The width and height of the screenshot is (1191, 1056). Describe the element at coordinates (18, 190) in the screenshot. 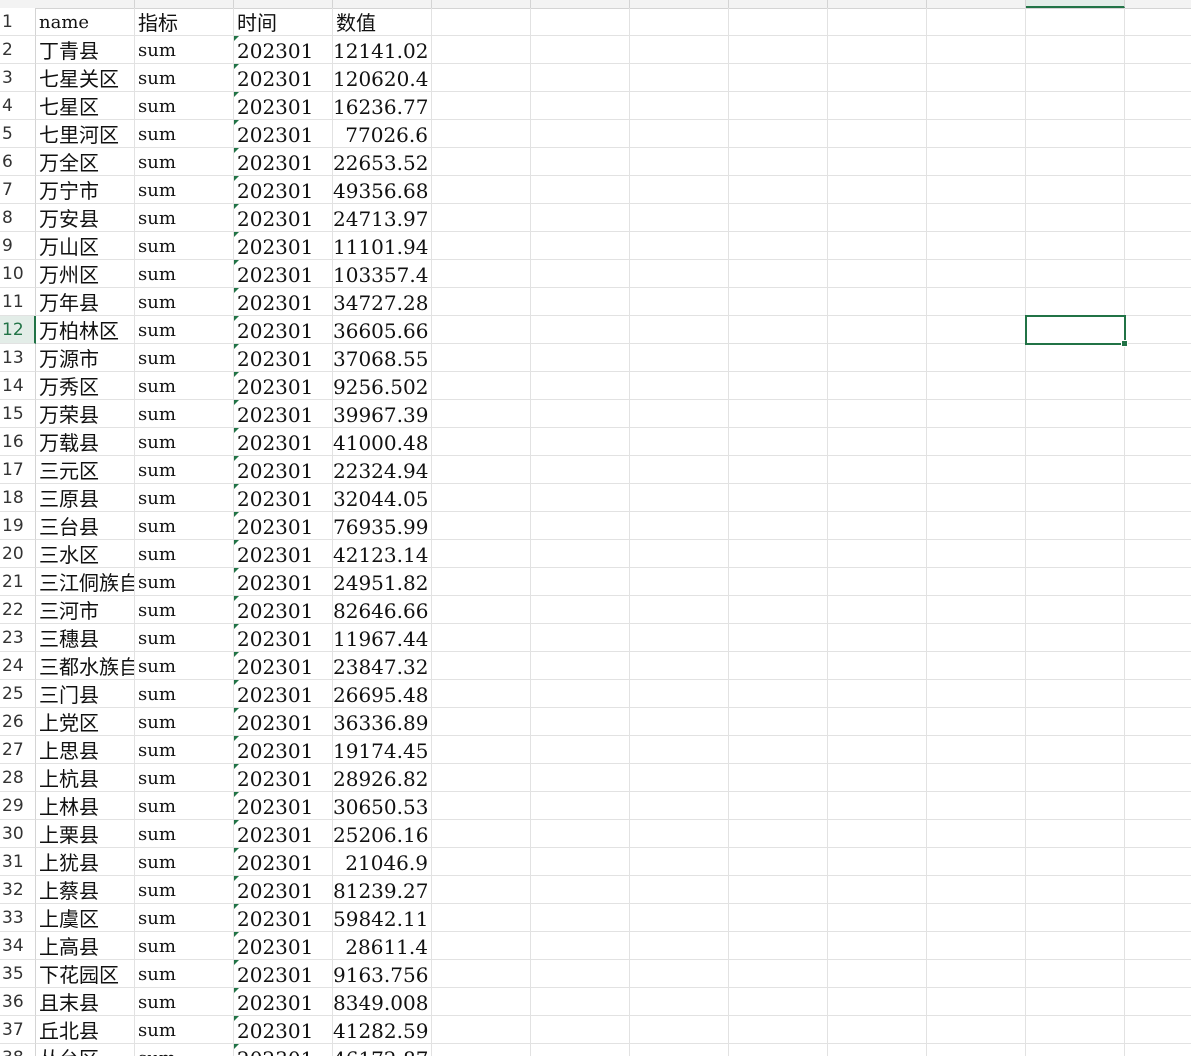

I see `row-number: 7` at that location.